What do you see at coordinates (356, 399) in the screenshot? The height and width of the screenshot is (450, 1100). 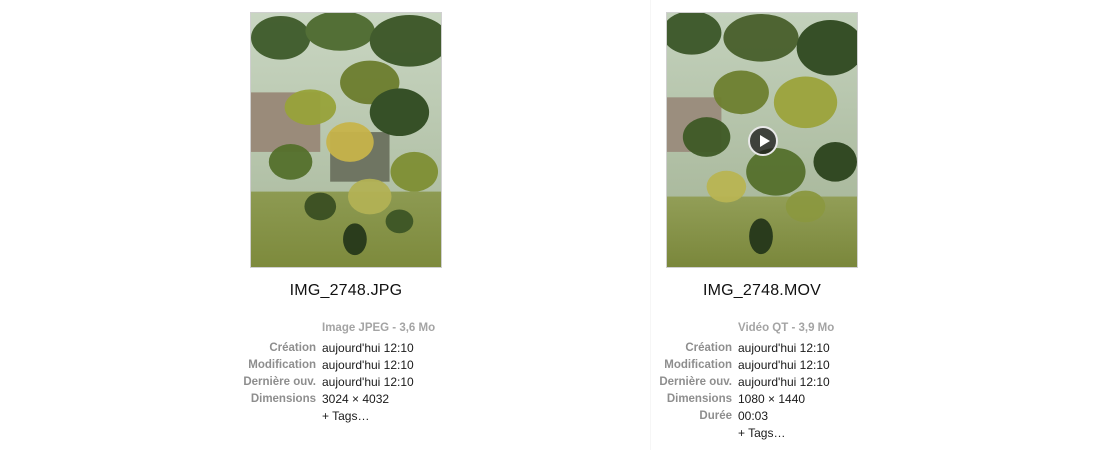 I see `metadata-value: 3024 × 4032` at bounding box center [356, 399].